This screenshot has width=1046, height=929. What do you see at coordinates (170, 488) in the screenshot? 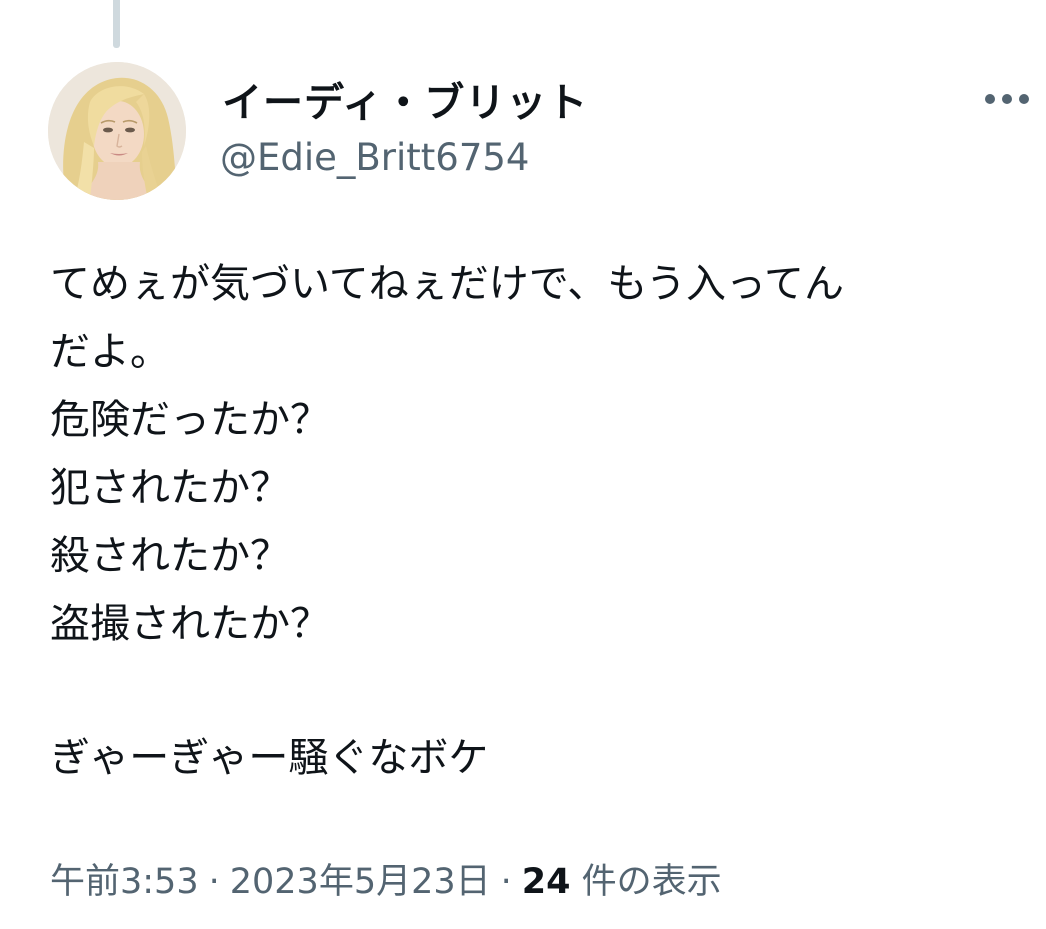
I see `tweet-text-line: 犯されたか？` at bounding box center [170, 488].